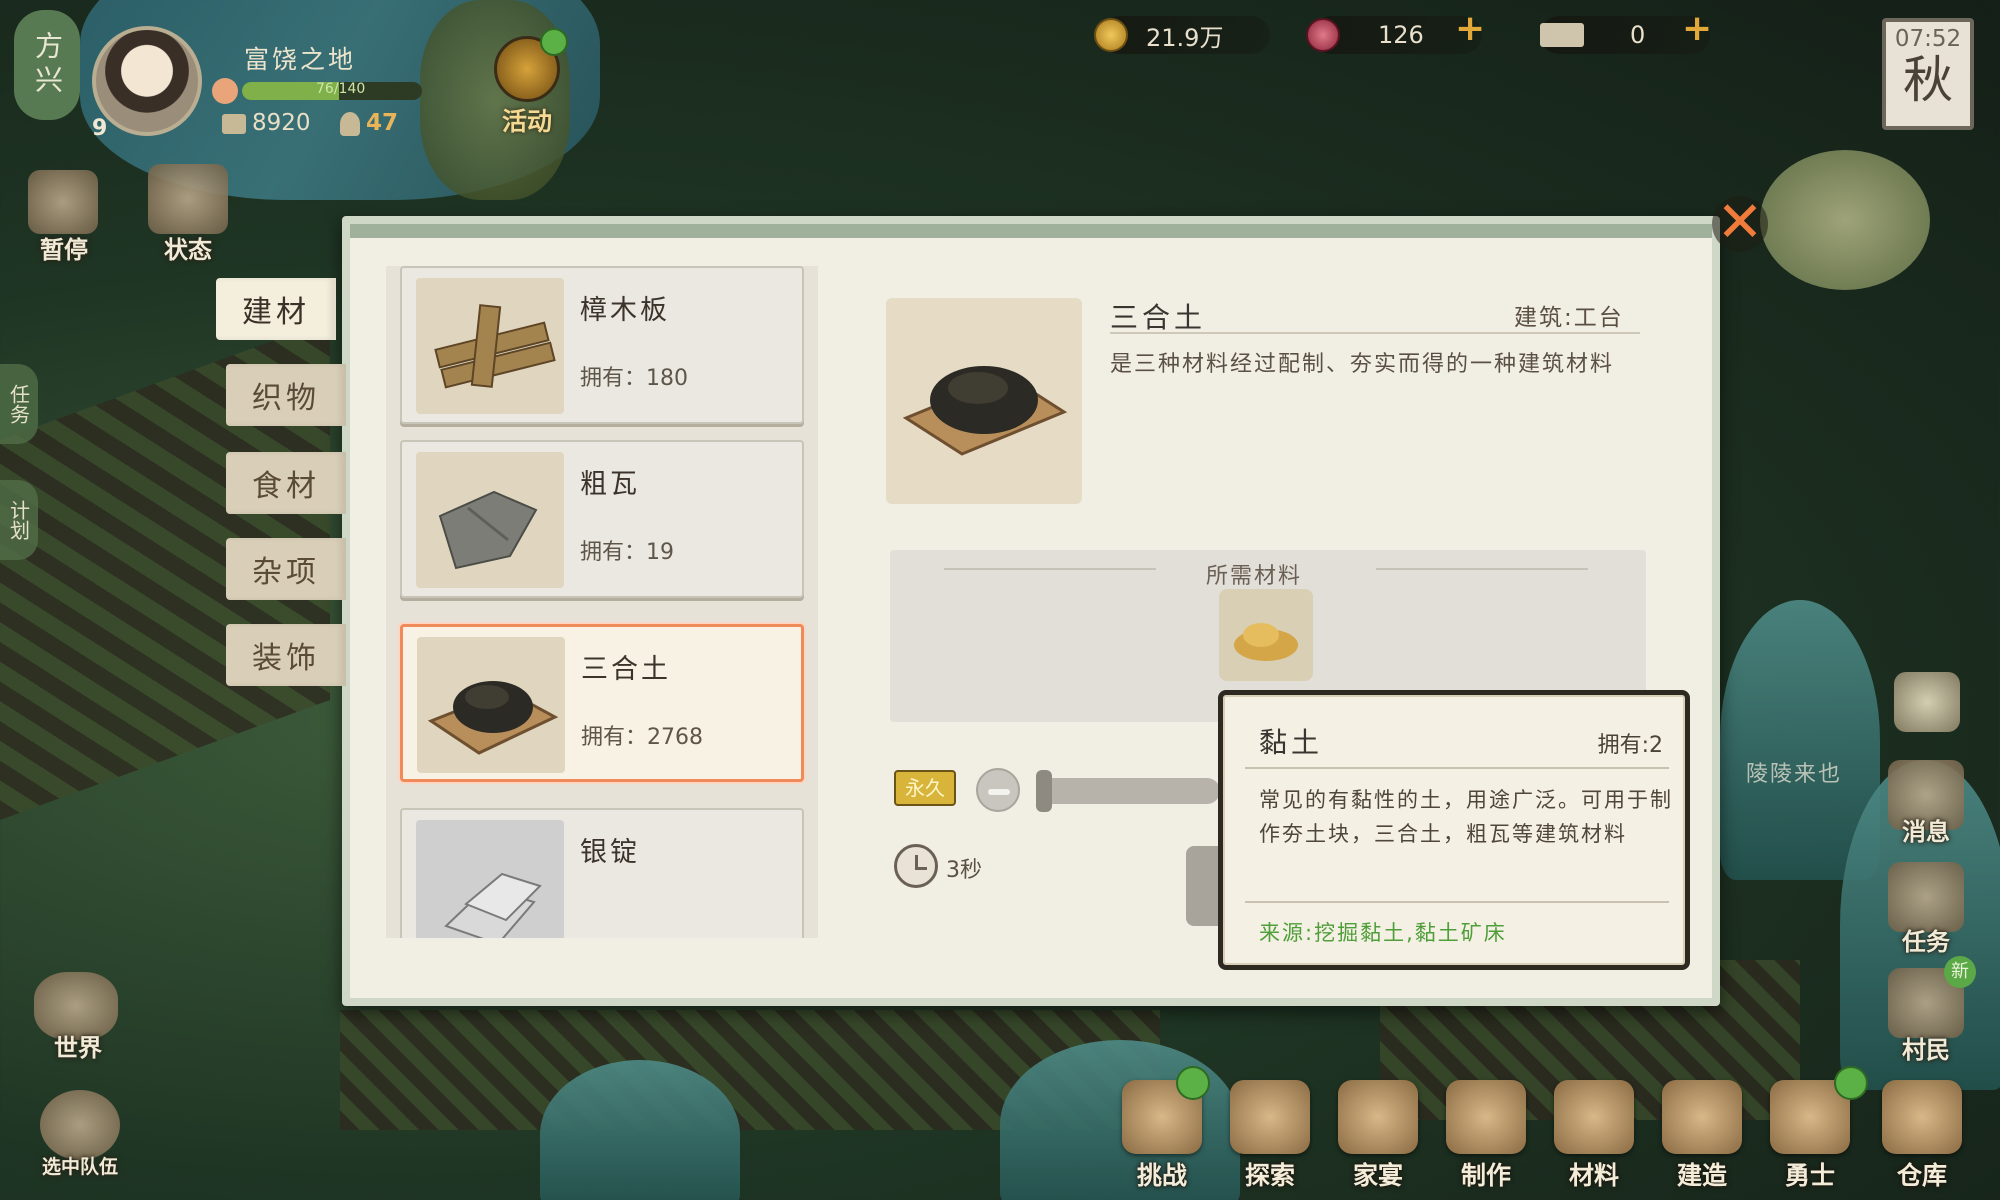 This screenshot has height=1200, width=2000. Describe the element at coordinates (1269, 1175) in the screenshot. I see `bottom-label: 探索` at that location.